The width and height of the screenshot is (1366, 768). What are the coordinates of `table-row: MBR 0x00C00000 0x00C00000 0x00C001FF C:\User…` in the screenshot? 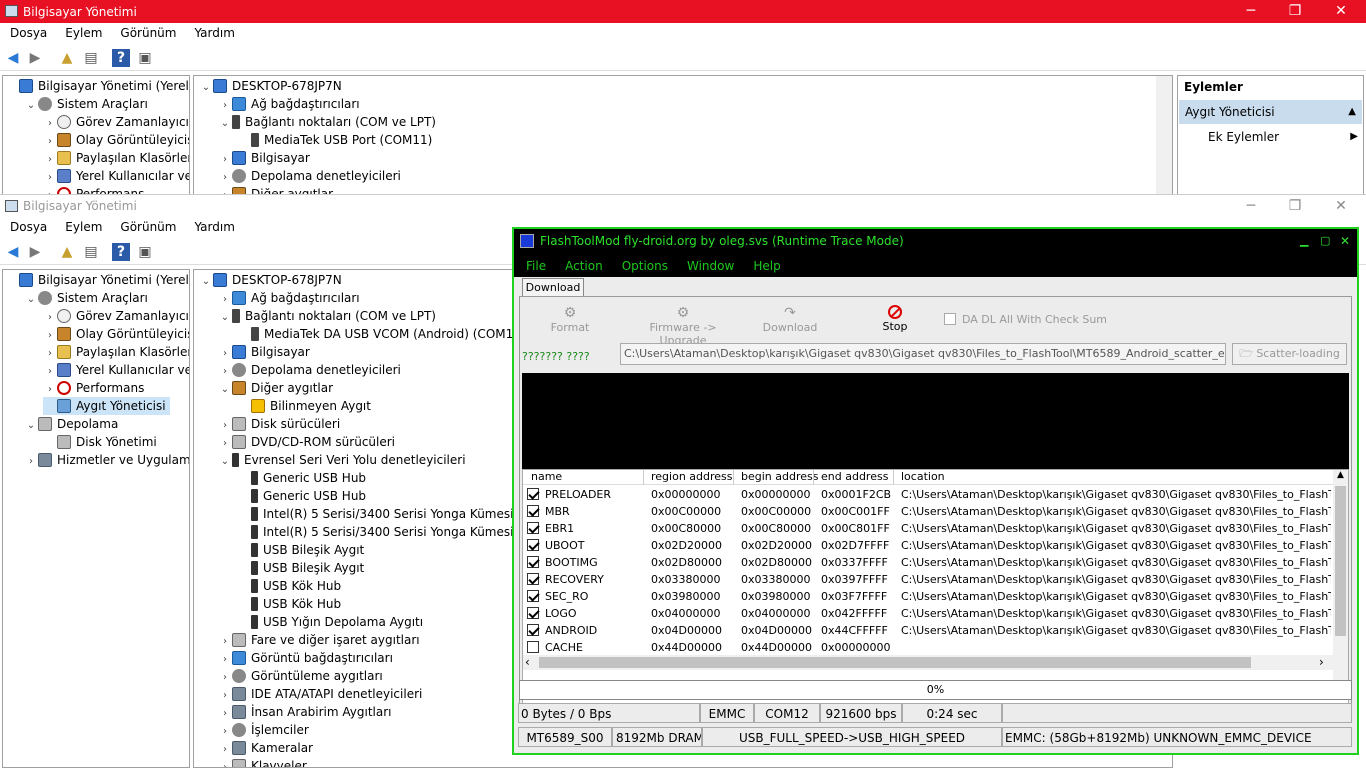 It's located at (928, 511).